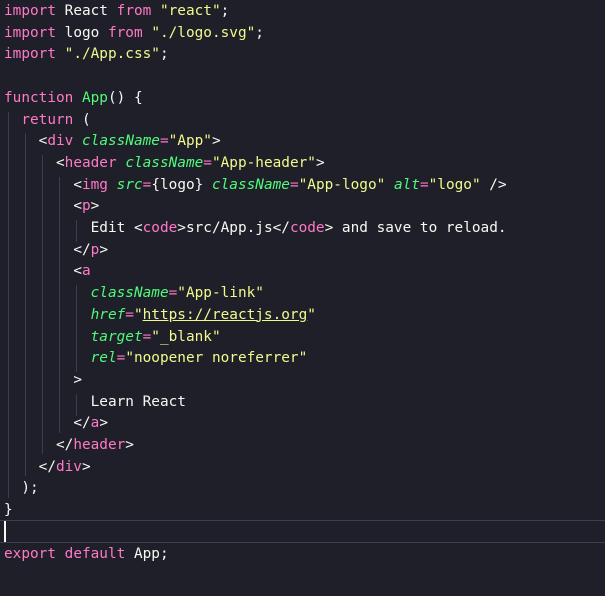 This screenshot has height=596, width=605. What do you see at coordinates (220, 293) in the screenshot?
I see `string-literal: "App-link"` at bounding box center [220, 293].